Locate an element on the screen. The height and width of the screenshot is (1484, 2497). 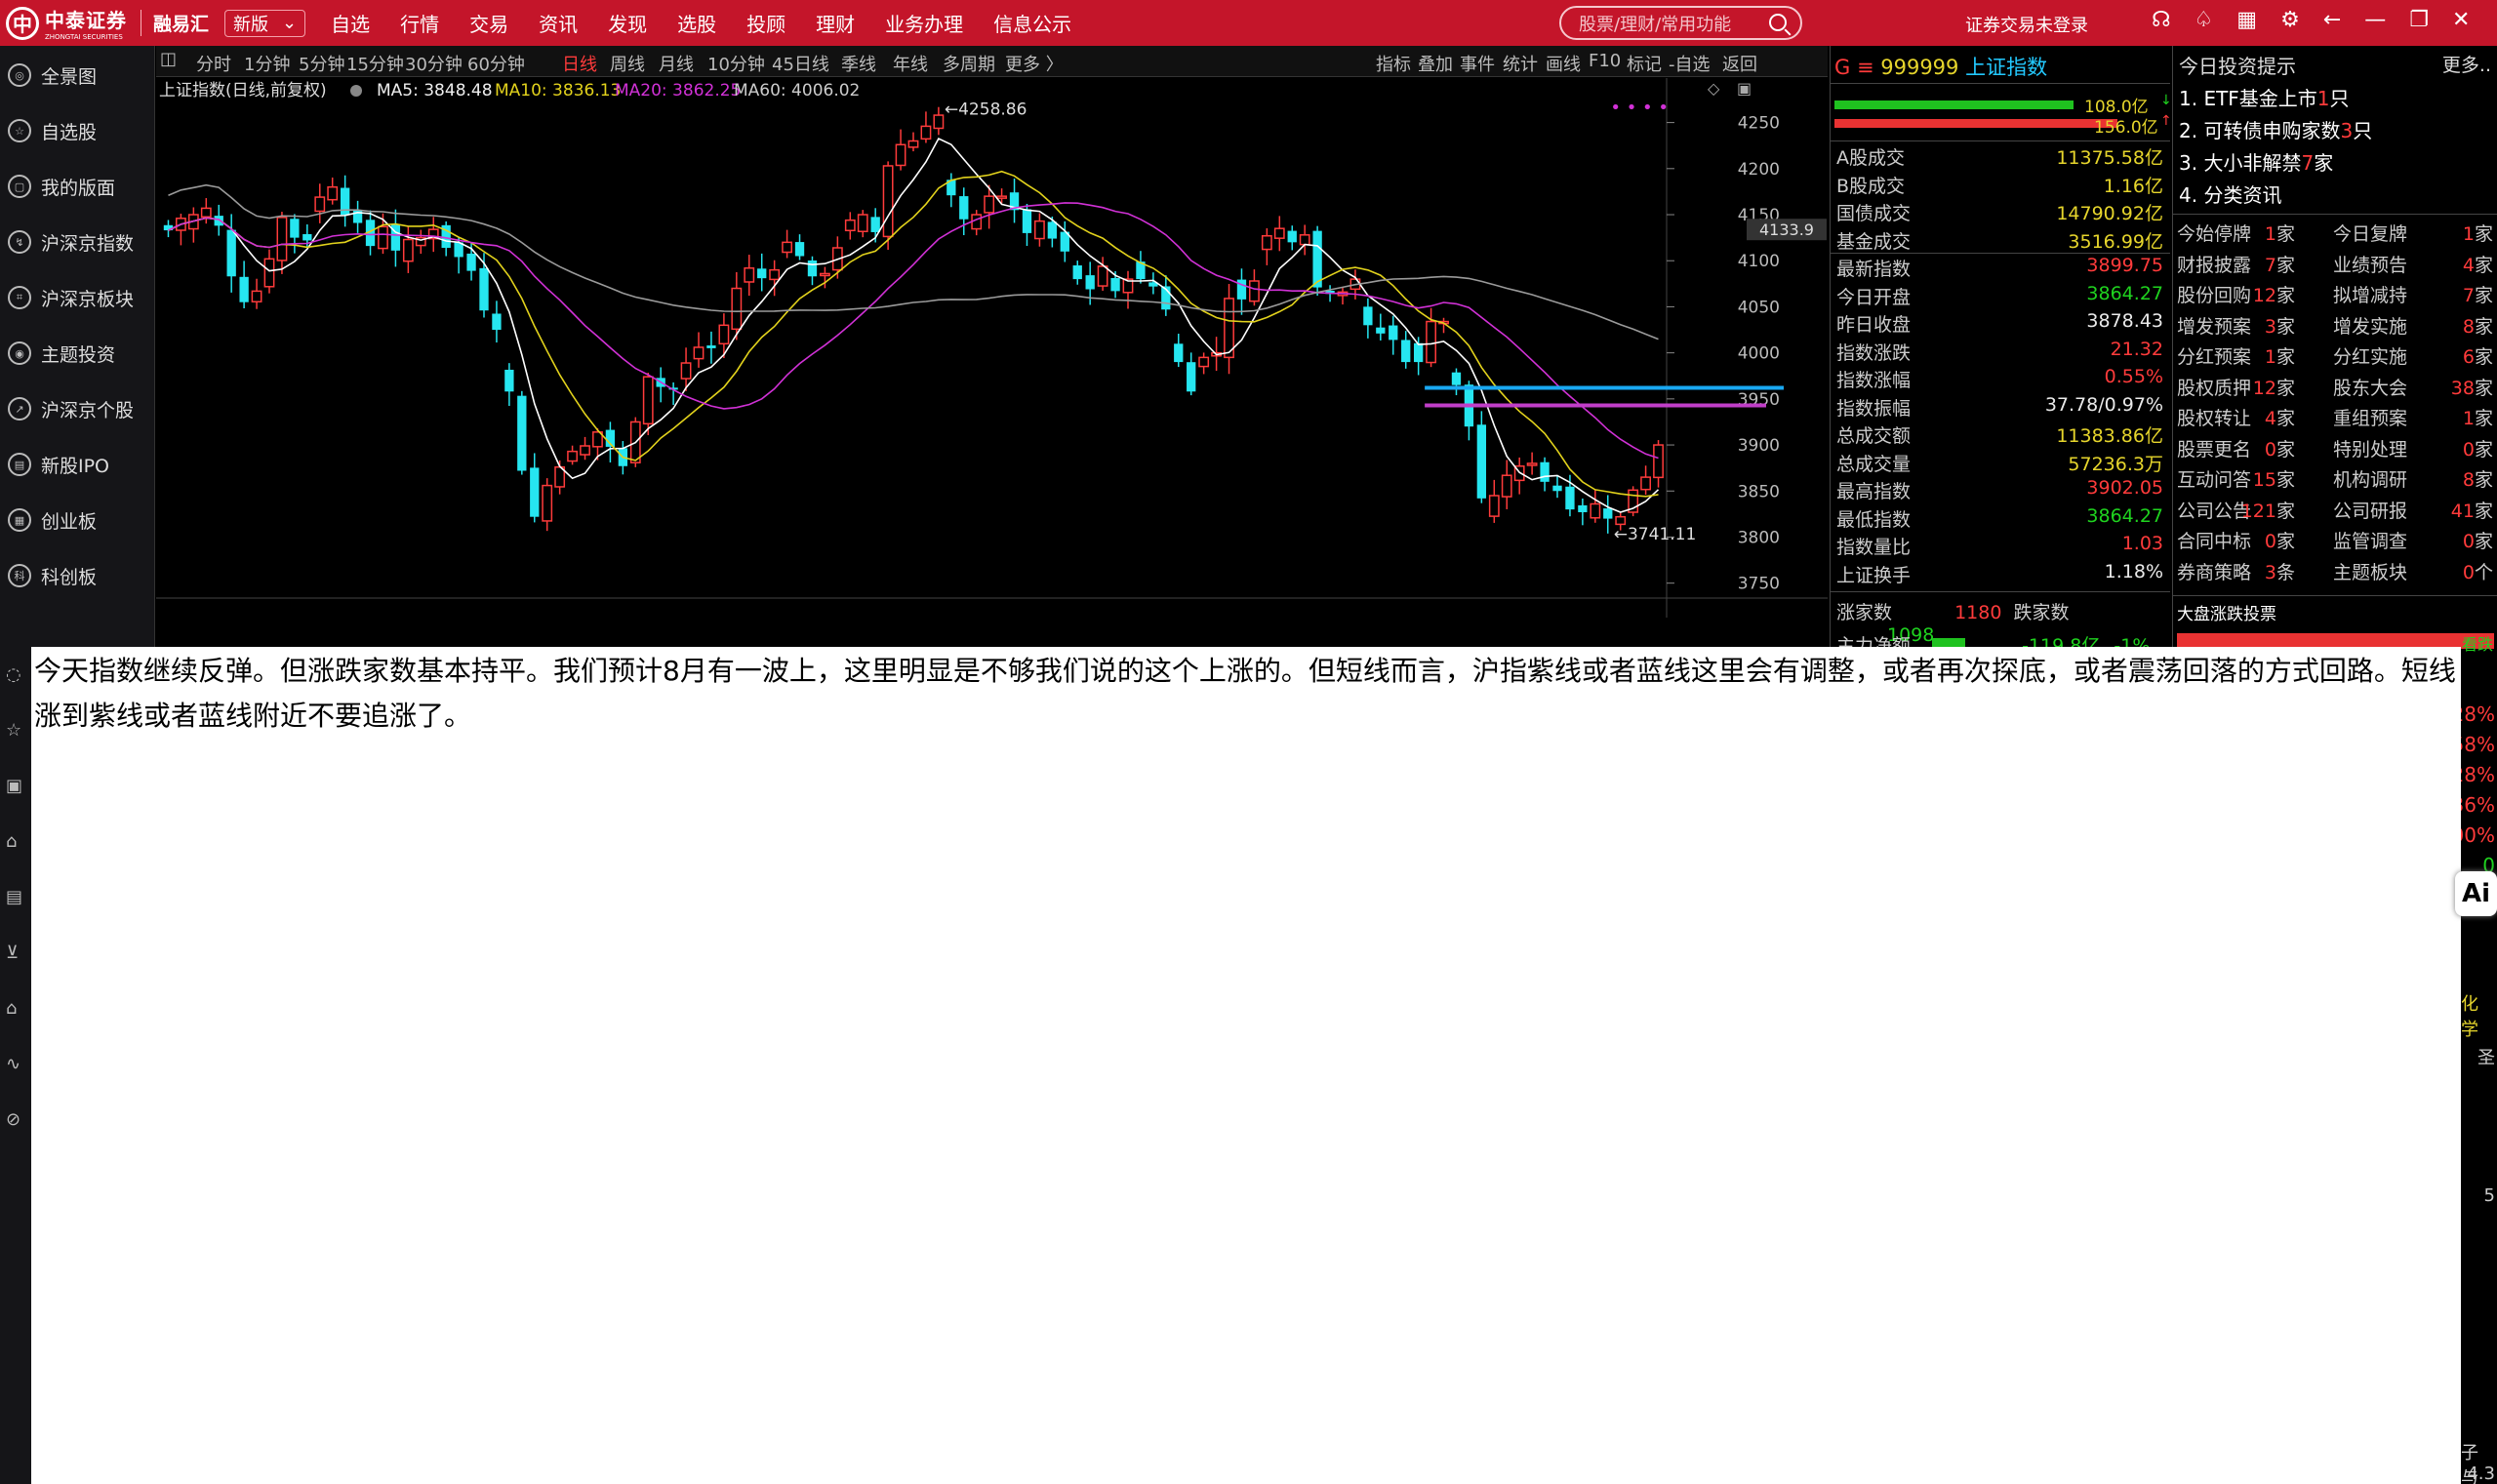
chat-icon: ◌ is located at coordinates (18, 674).